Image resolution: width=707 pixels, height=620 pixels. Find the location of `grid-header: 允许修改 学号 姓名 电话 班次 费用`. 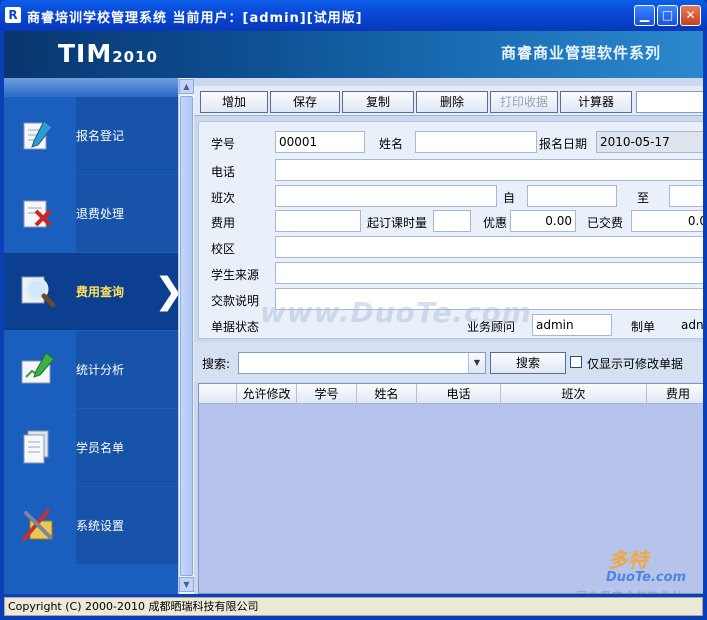

grid-header: 允许修改 学号 姓名 电话 班次 费用 is located at coordinates (451, 394).